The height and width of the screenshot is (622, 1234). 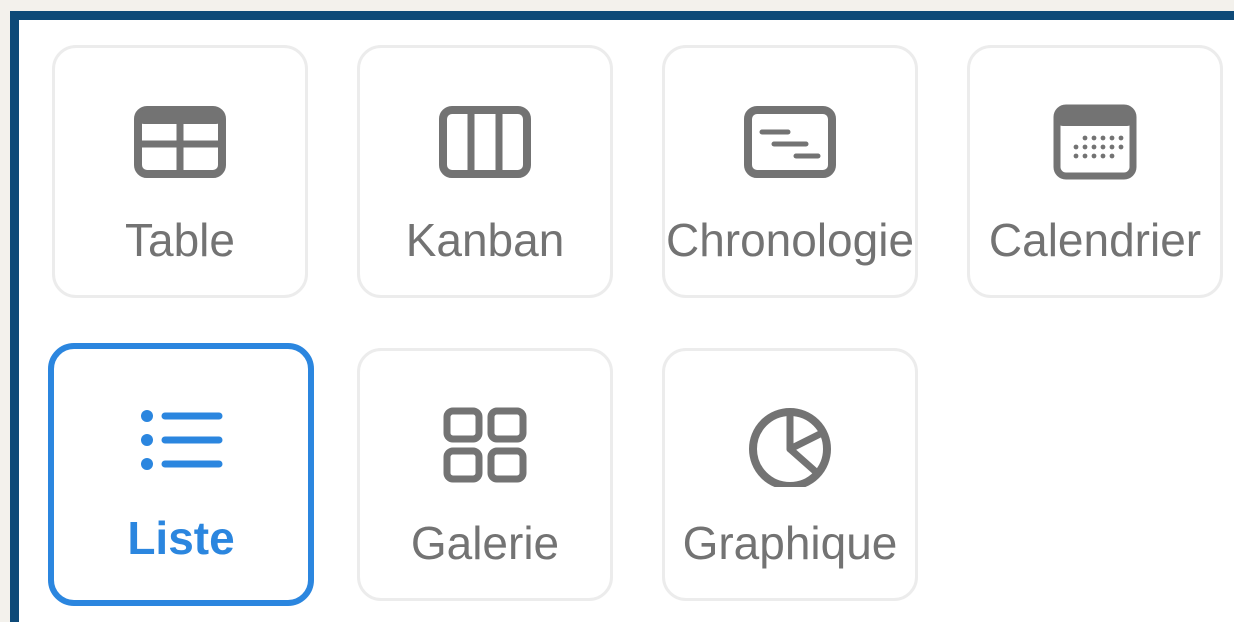 I want to click on view-option-calendar: Calendrier, so click(x=1095, y=171).